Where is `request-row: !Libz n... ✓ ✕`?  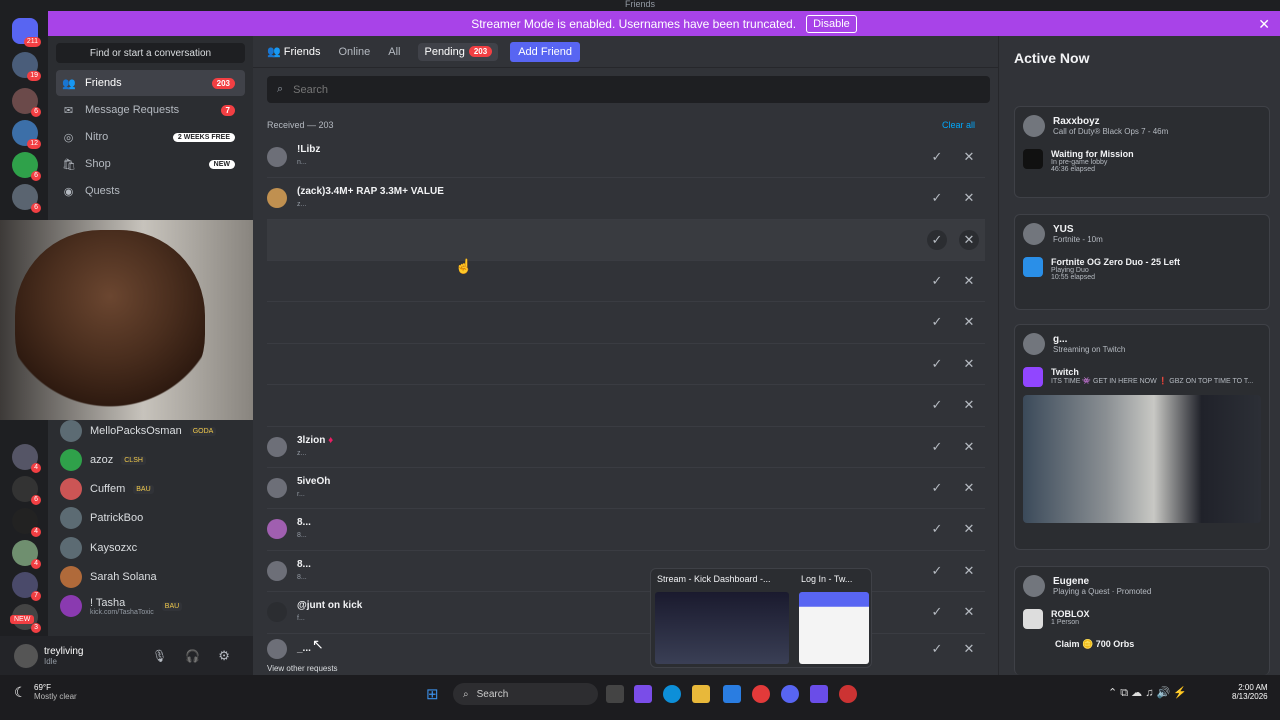
request-row: !Libz n... ✓ ✕ is located at coordinates (626, 156).